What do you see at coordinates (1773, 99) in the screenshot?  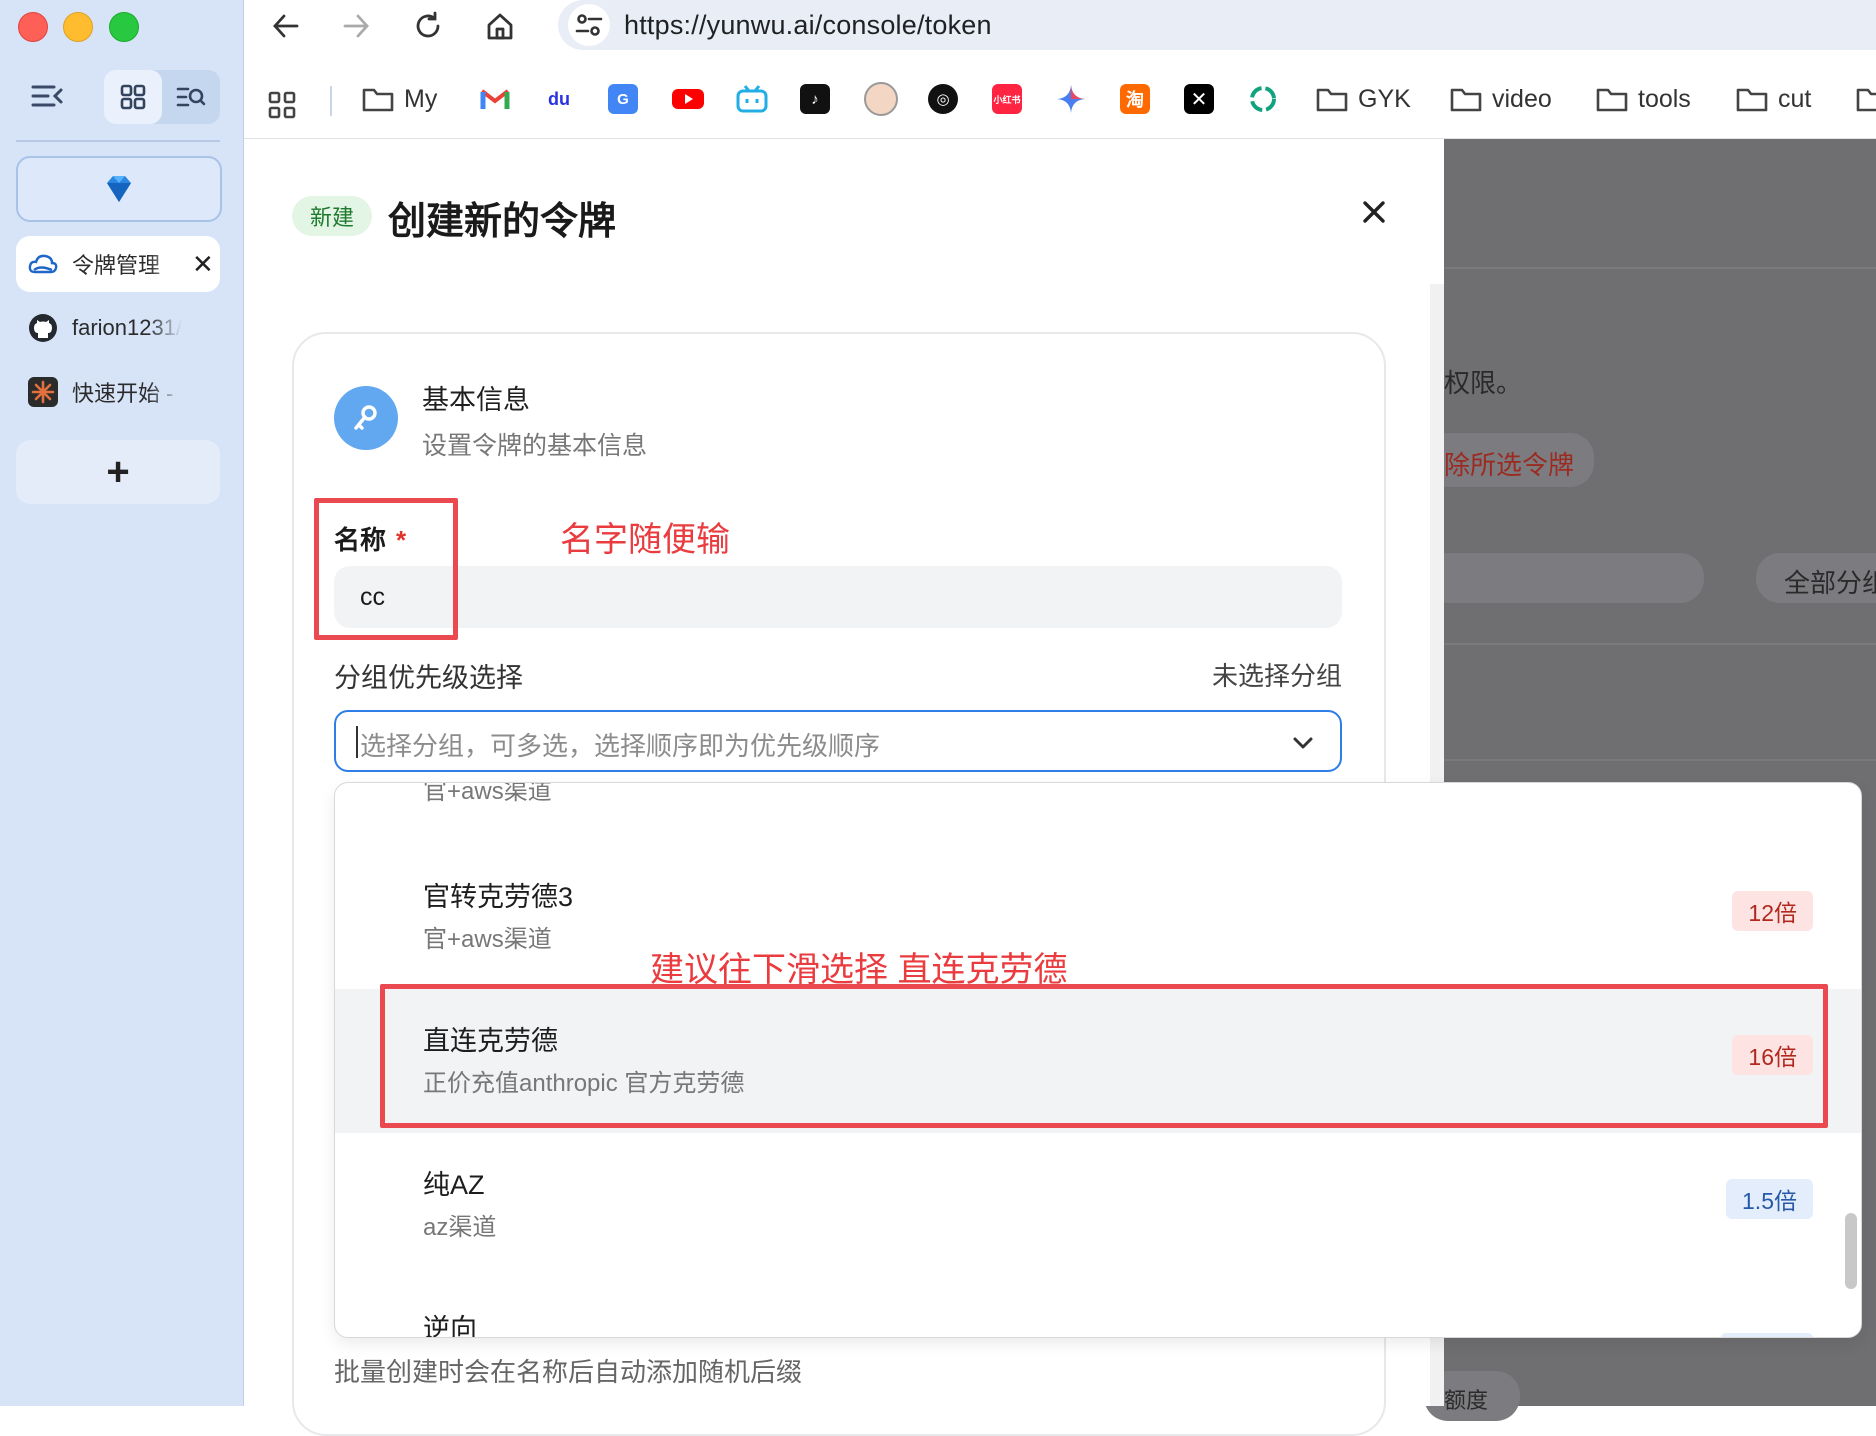 I see `bookmark-folder-cut: cut` at bounding box center [1773, 99].